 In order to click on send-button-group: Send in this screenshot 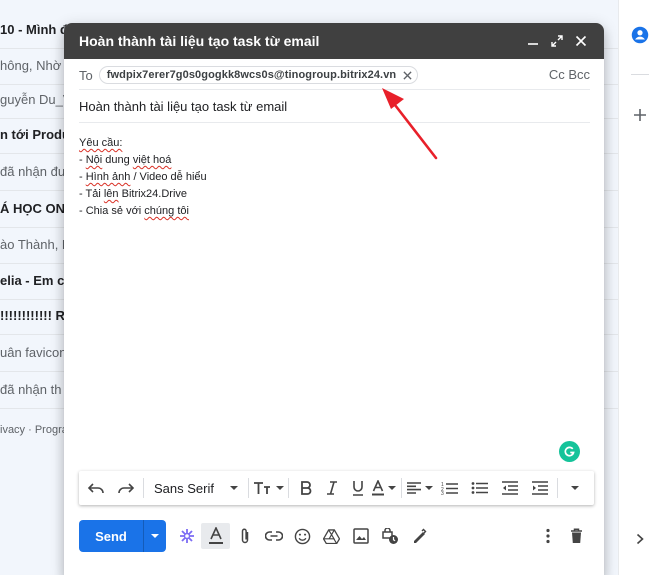, I will do `click(122, 536)`.